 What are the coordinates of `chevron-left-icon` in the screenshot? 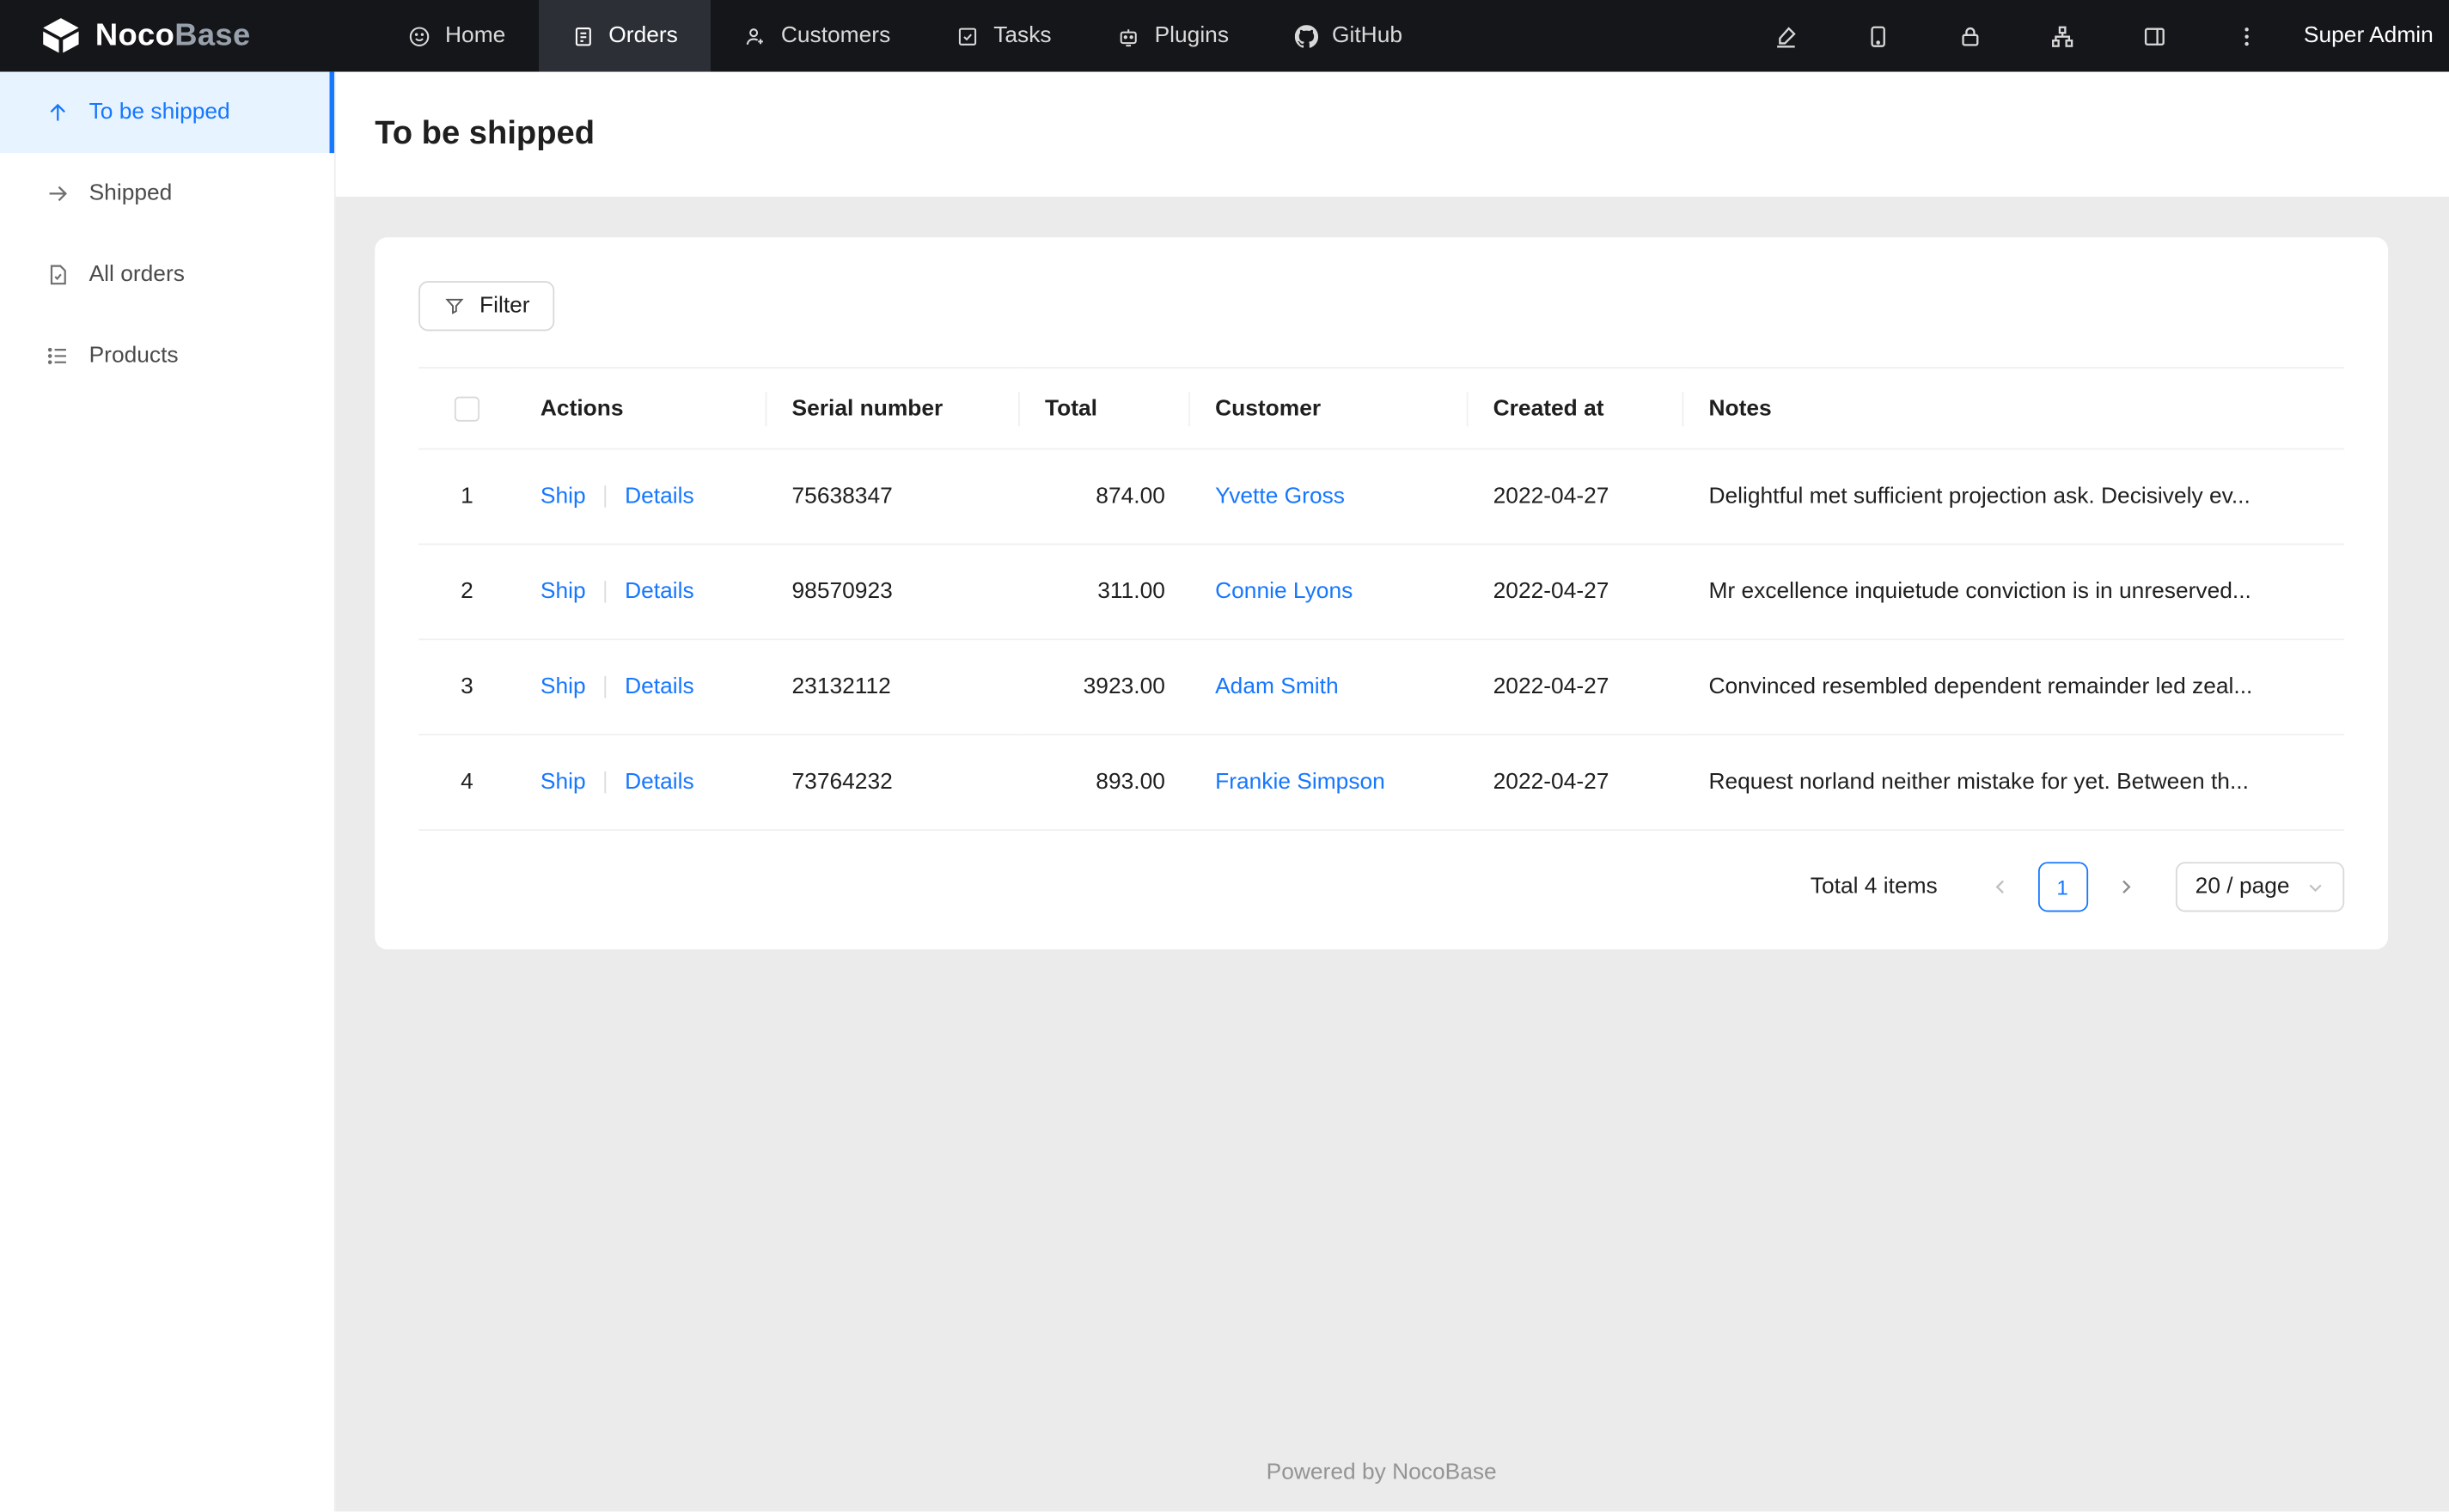 It's located at (2000, 886).